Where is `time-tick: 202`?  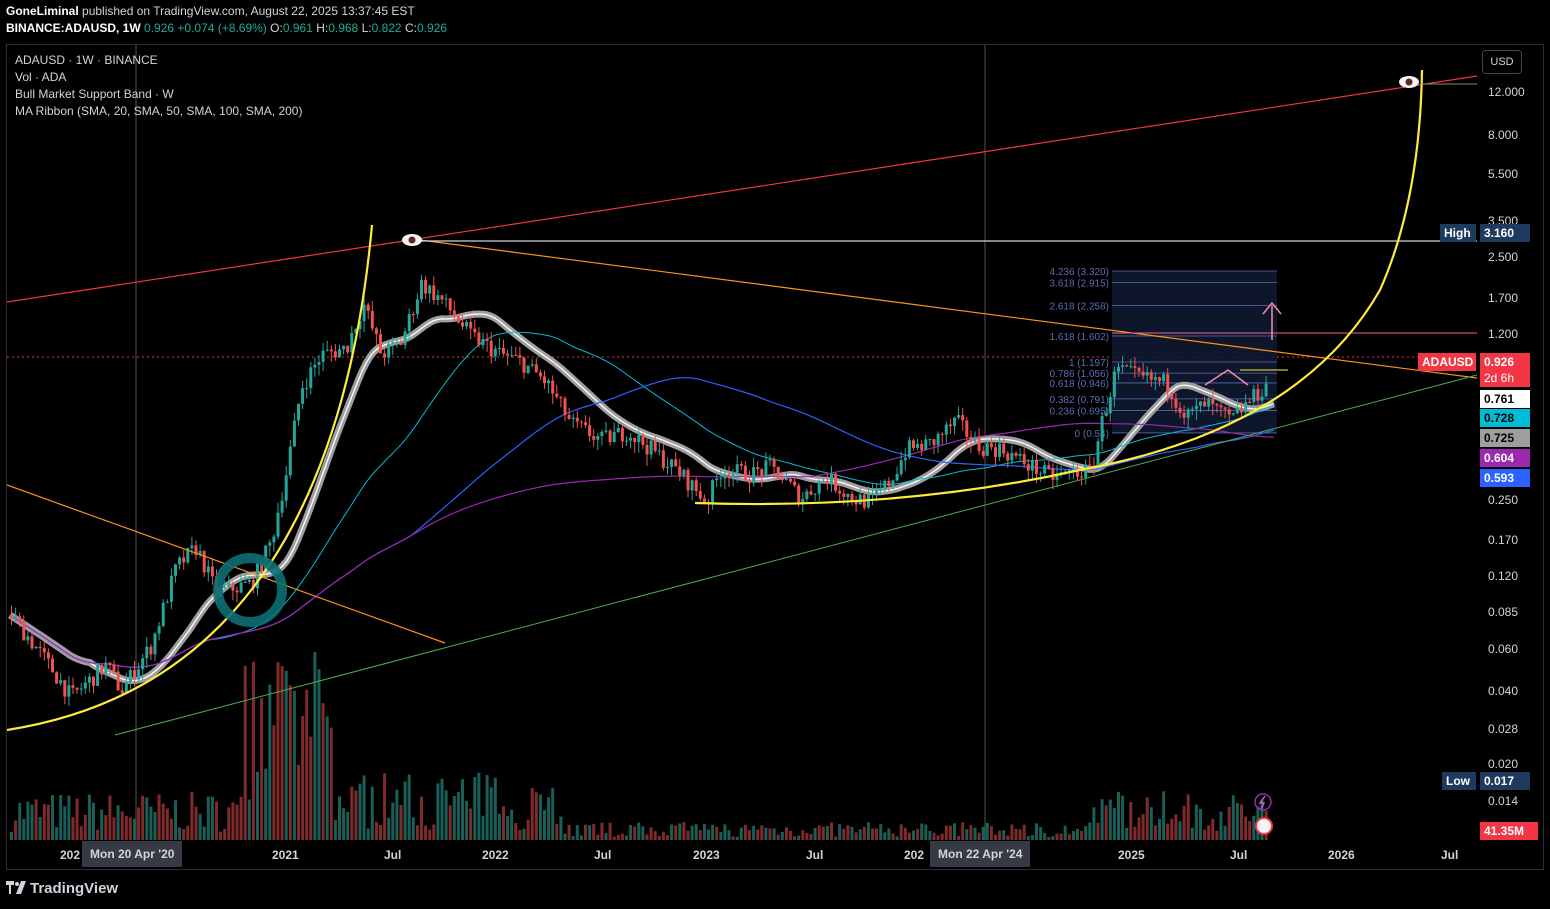 time-tick: 202 is located at coordinates (914, 855).